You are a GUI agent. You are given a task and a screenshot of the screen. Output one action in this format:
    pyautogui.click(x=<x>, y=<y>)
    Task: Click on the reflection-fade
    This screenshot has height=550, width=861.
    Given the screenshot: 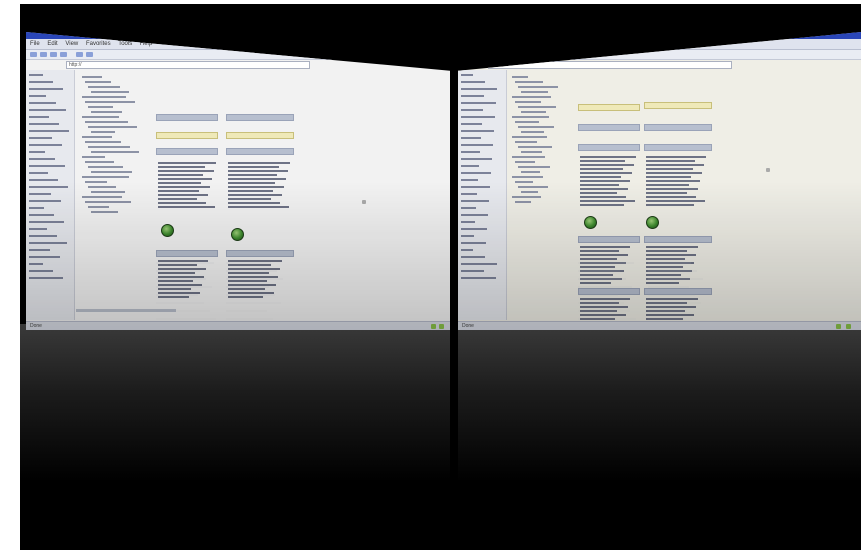 What is the action you would take?
    pyautogui.click(x=659, y=255)
    